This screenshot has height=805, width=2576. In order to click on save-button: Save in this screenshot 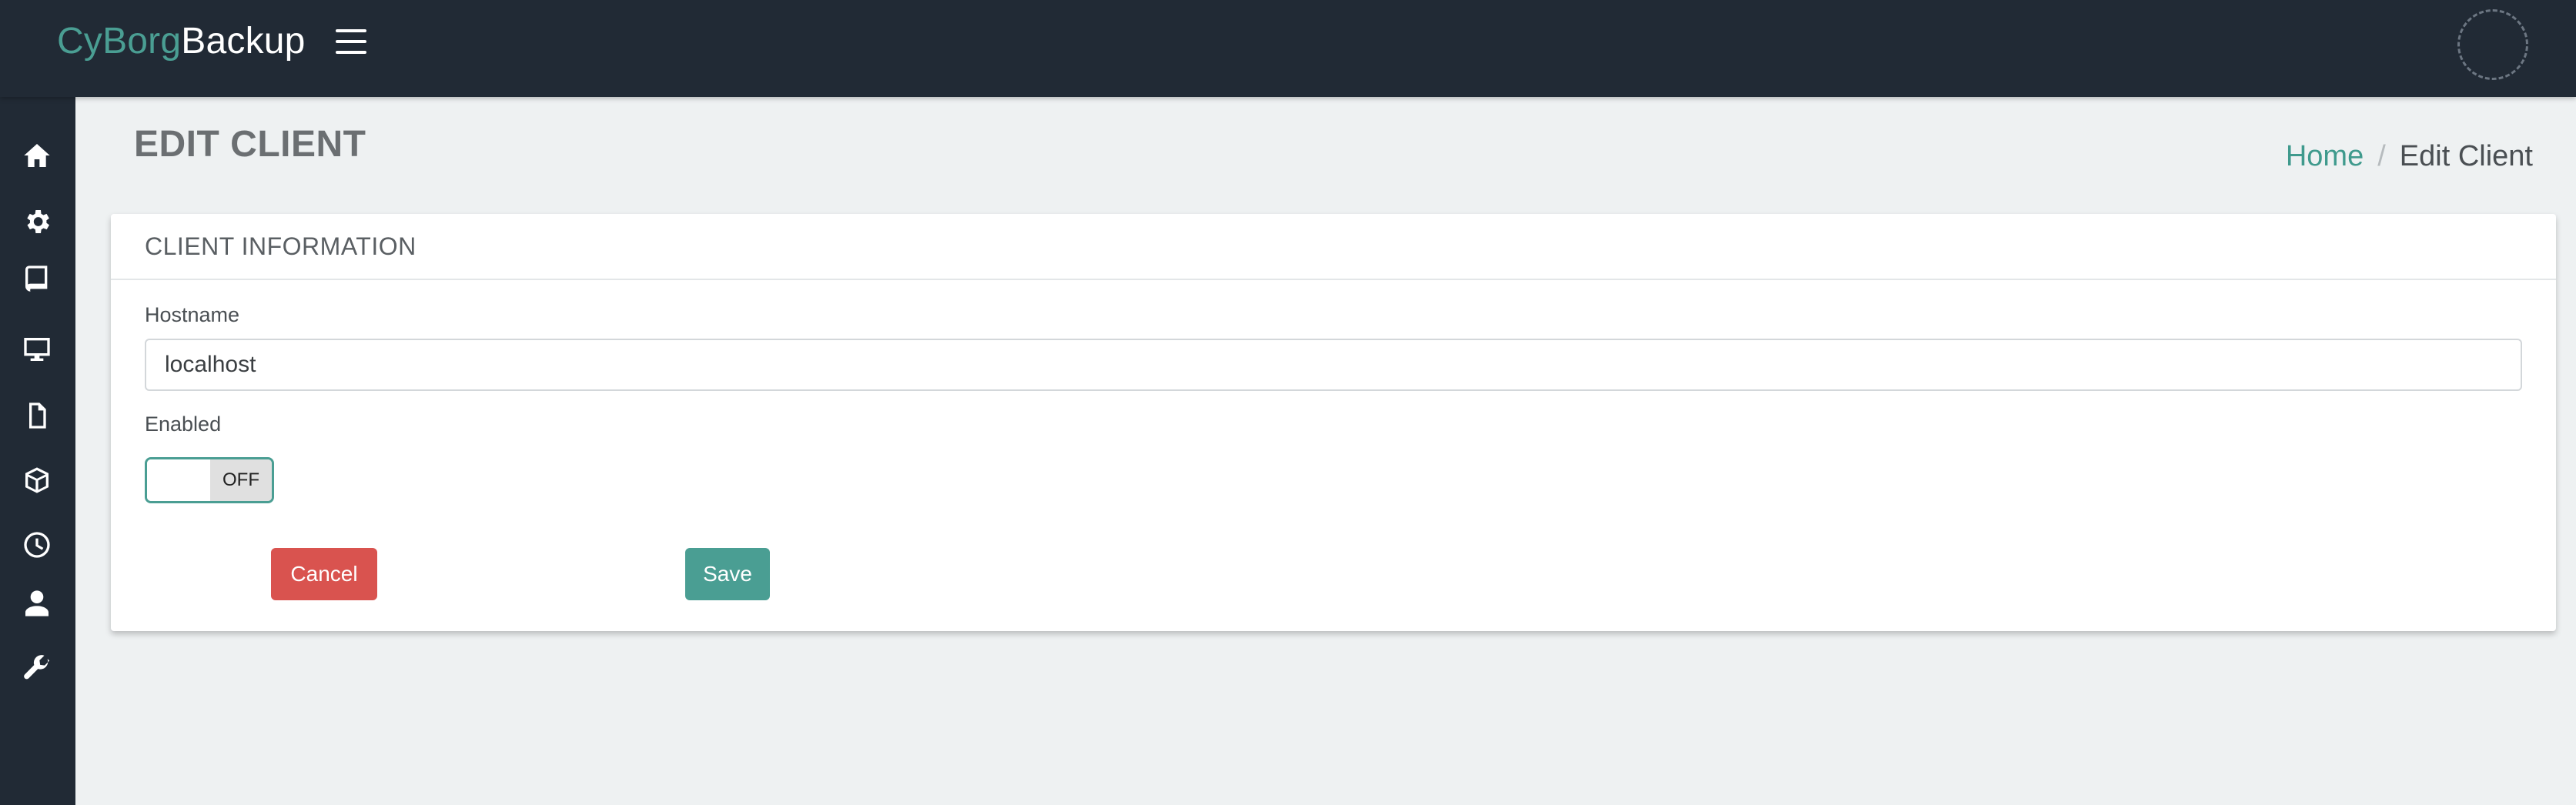, I will do `click(728, 574)`.